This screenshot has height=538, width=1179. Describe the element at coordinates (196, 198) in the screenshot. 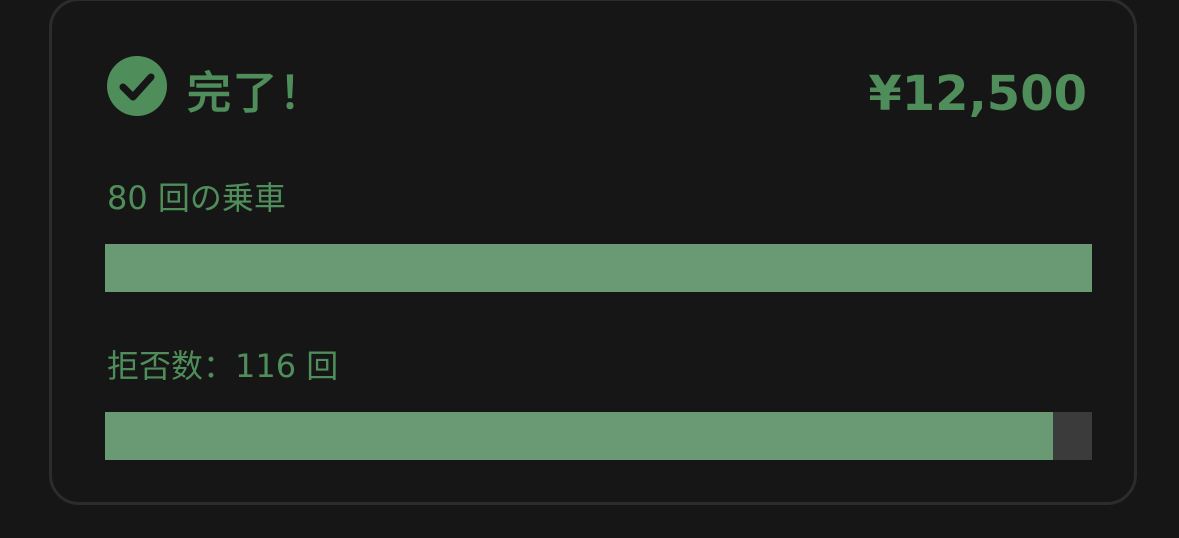

I see `rides-count-label: 80 回の乗車` at that location.